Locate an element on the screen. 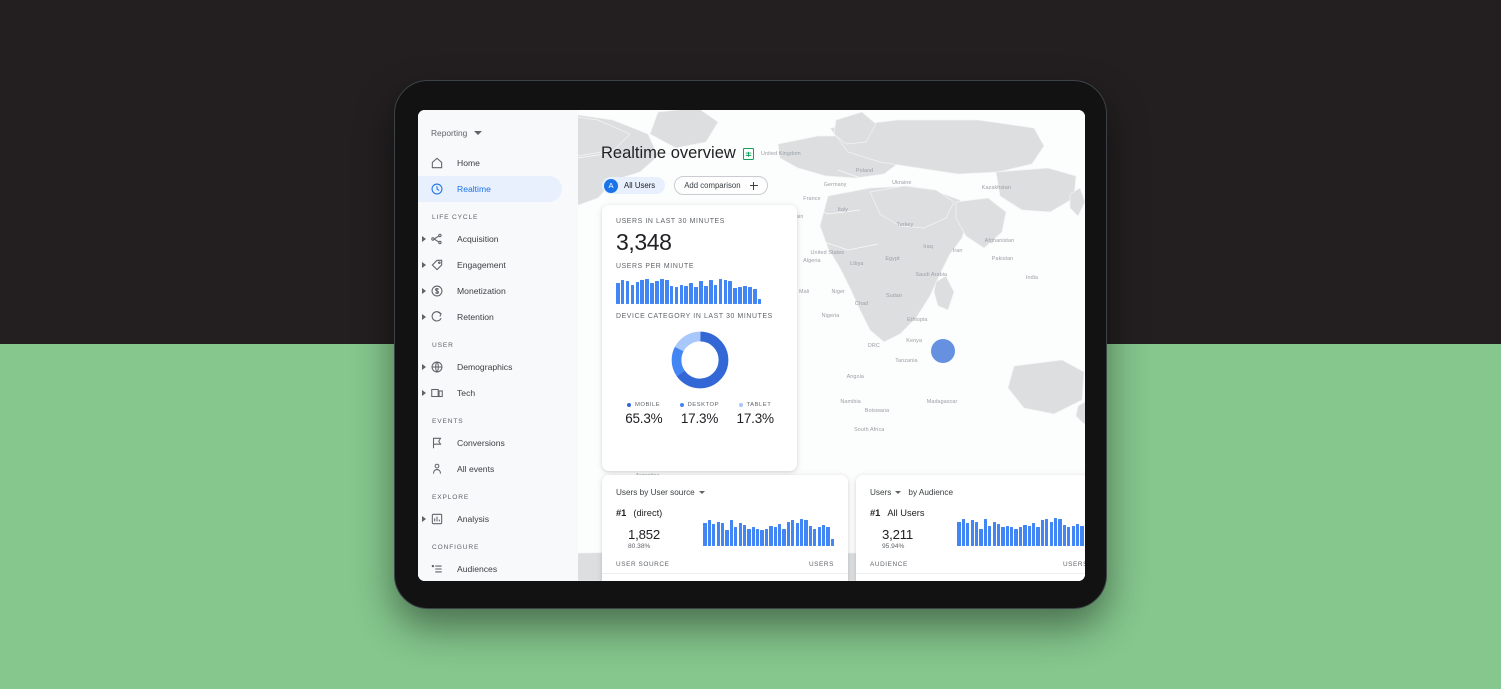  sidebar-item-demographics: Demographics is located at coordinates (490, 367).